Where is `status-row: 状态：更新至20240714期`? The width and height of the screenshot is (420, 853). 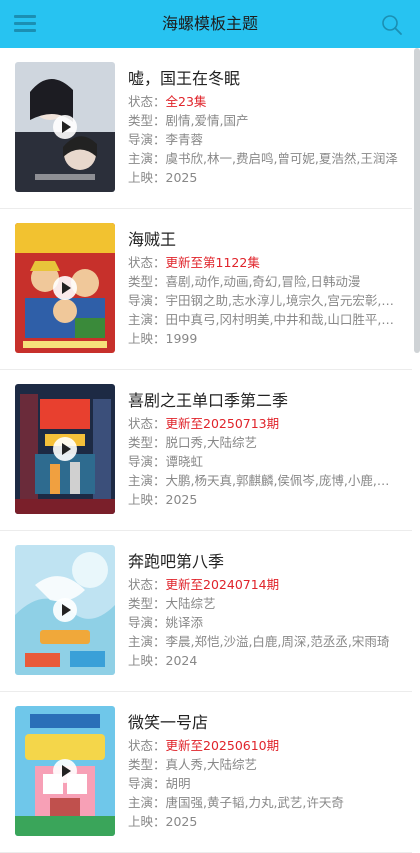
status-row: 状态：更新至20240714期 is located at coordinates (204, 584).